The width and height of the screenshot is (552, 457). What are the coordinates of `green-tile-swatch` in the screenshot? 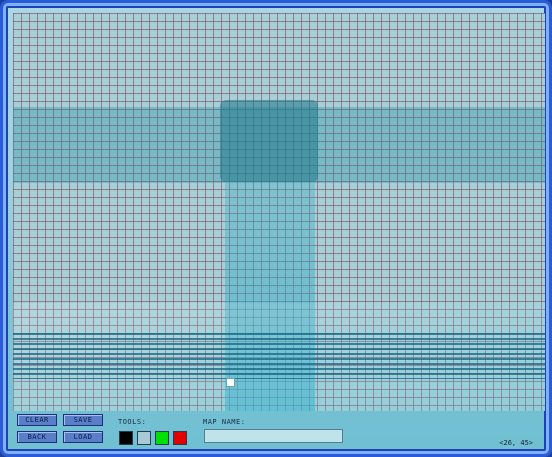 It's located at (162, 438).